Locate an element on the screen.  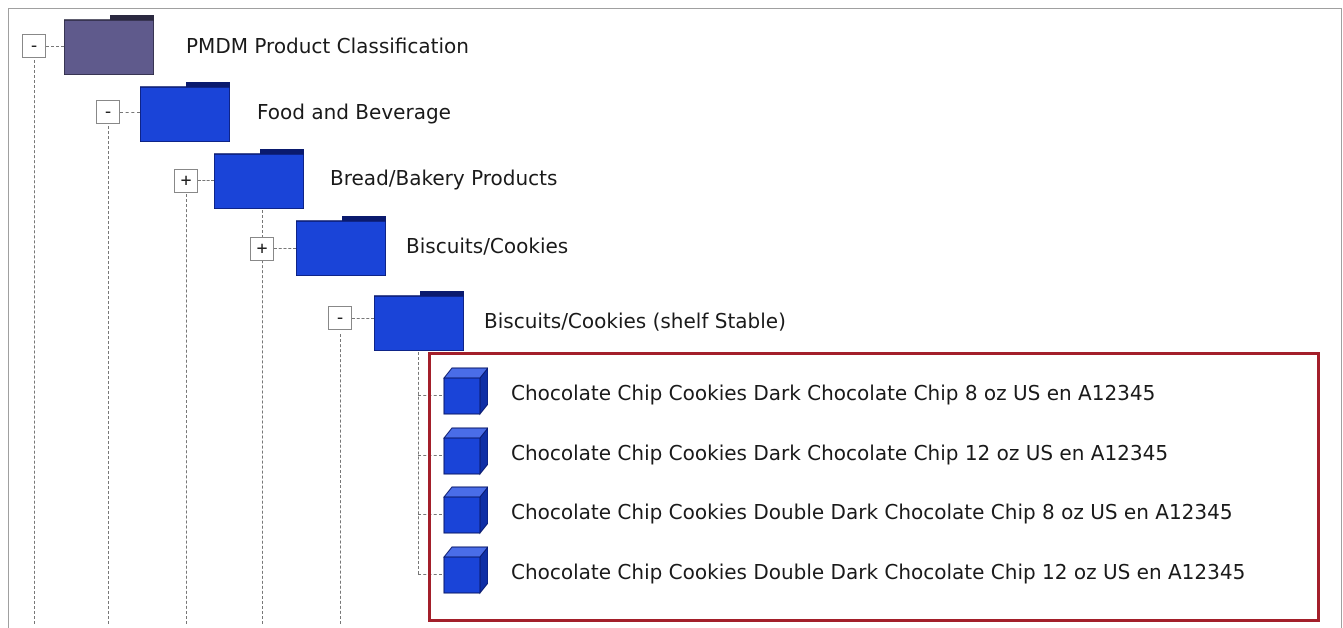
tree-node-label: PMDM Product Classification is located at coordinates (327, 46).